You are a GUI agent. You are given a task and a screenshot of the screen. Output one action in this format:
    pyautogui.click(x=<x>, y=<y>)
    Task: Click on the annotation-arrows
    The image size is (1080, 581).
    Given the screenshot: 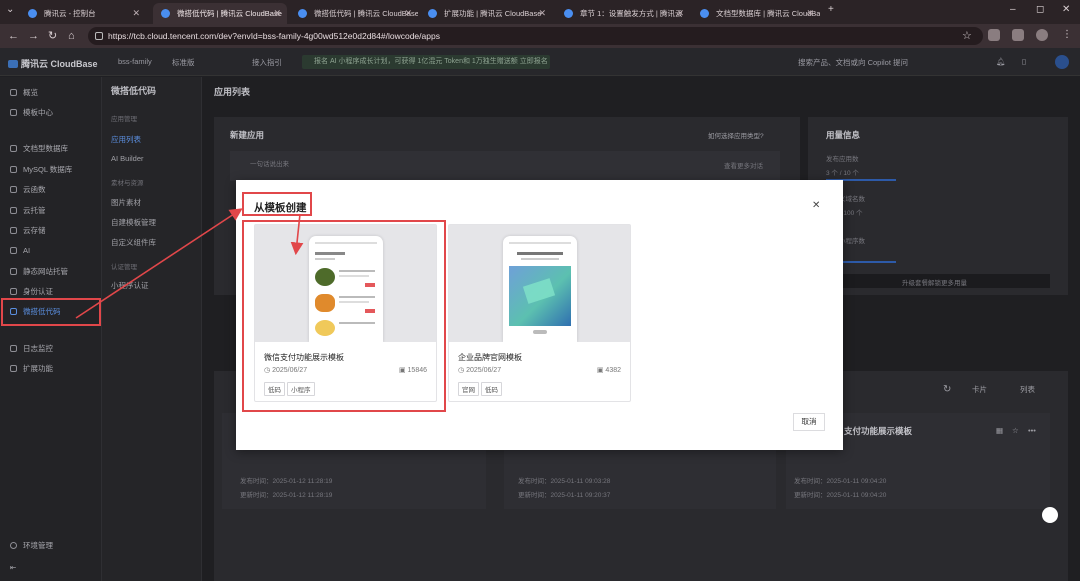 What is the action you would take?
    pyautogui.click(x=189, y=263)
    